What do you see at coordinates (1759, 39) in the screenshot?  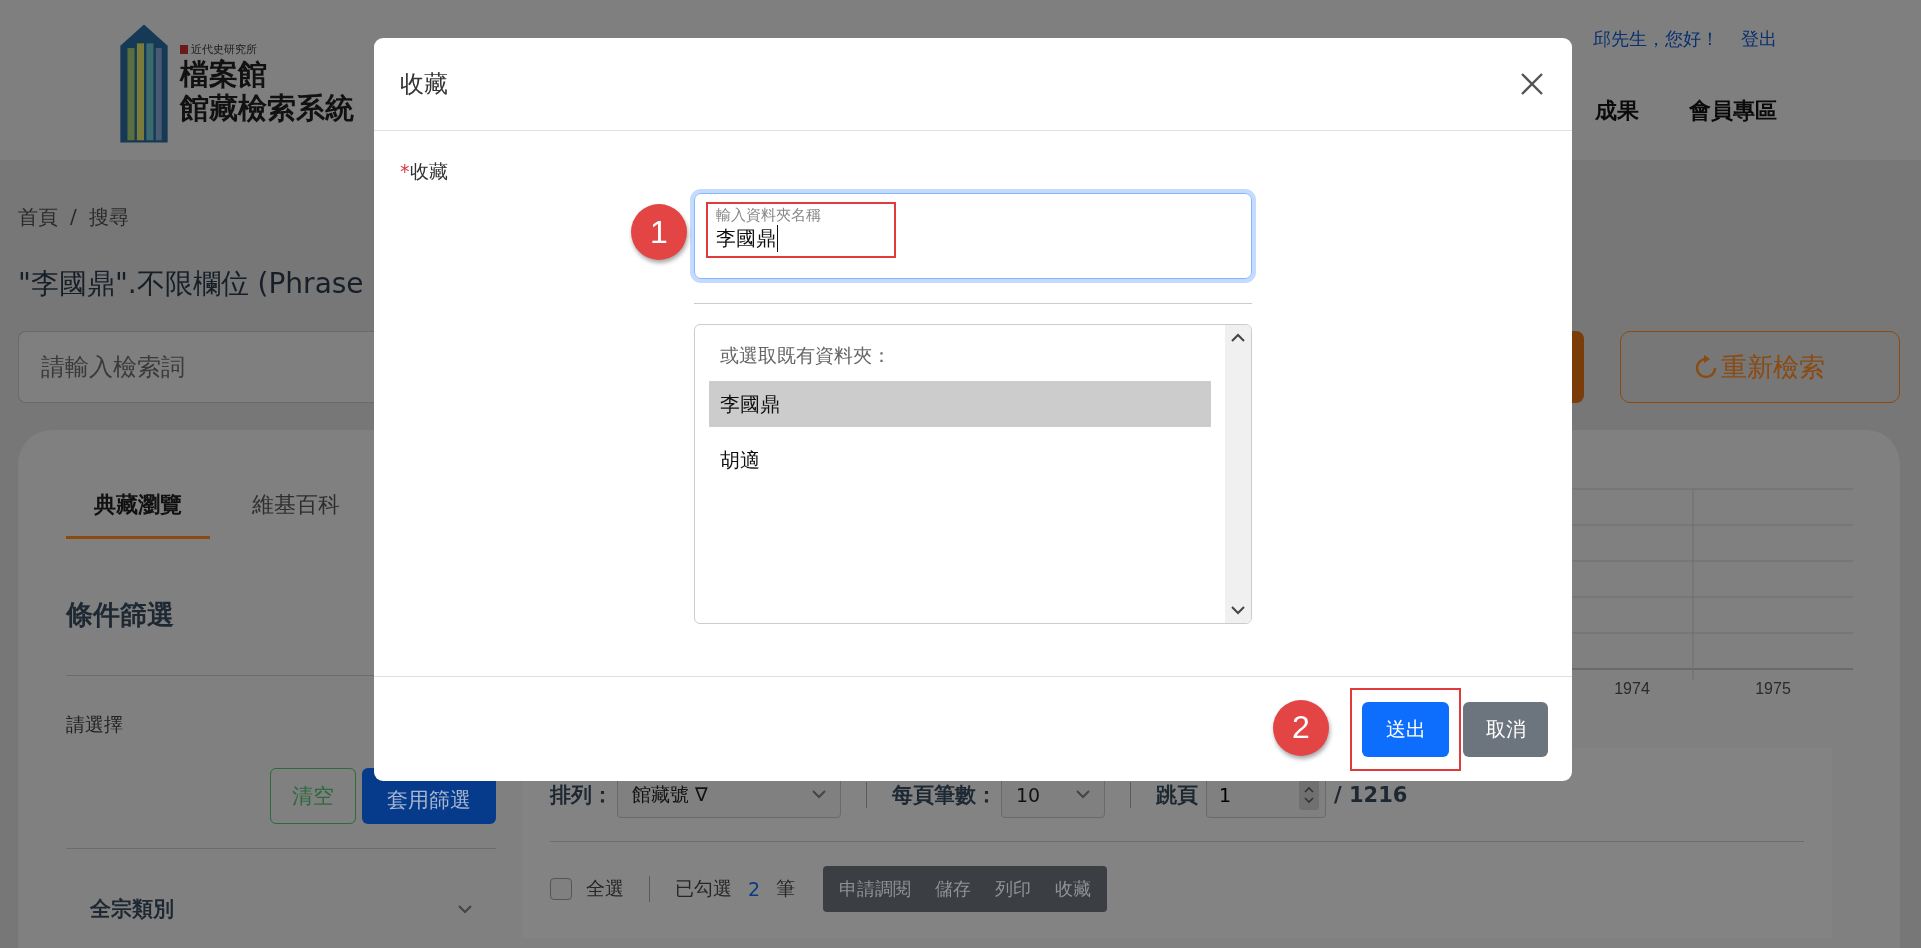 I see `logout-link: 登出` at bounding box center [1759, 39].